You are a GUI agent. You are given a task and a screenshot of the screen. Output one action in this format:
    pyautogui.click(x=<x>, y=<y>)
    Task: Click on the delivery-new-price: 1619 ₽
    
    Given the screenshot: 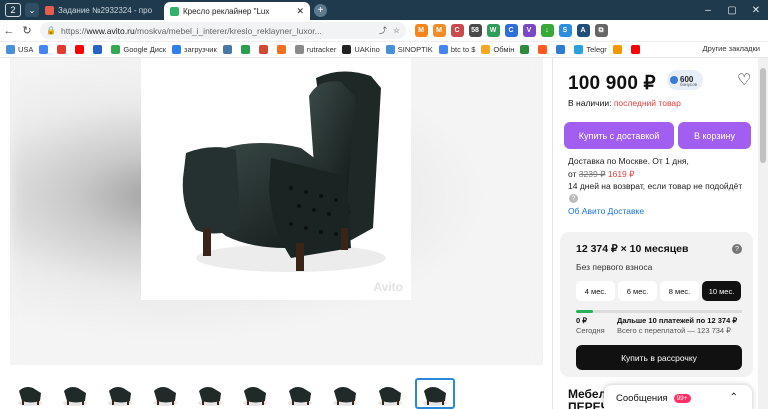 What is the action you would take?
    pyautogui.click(x=621, y=173)
    